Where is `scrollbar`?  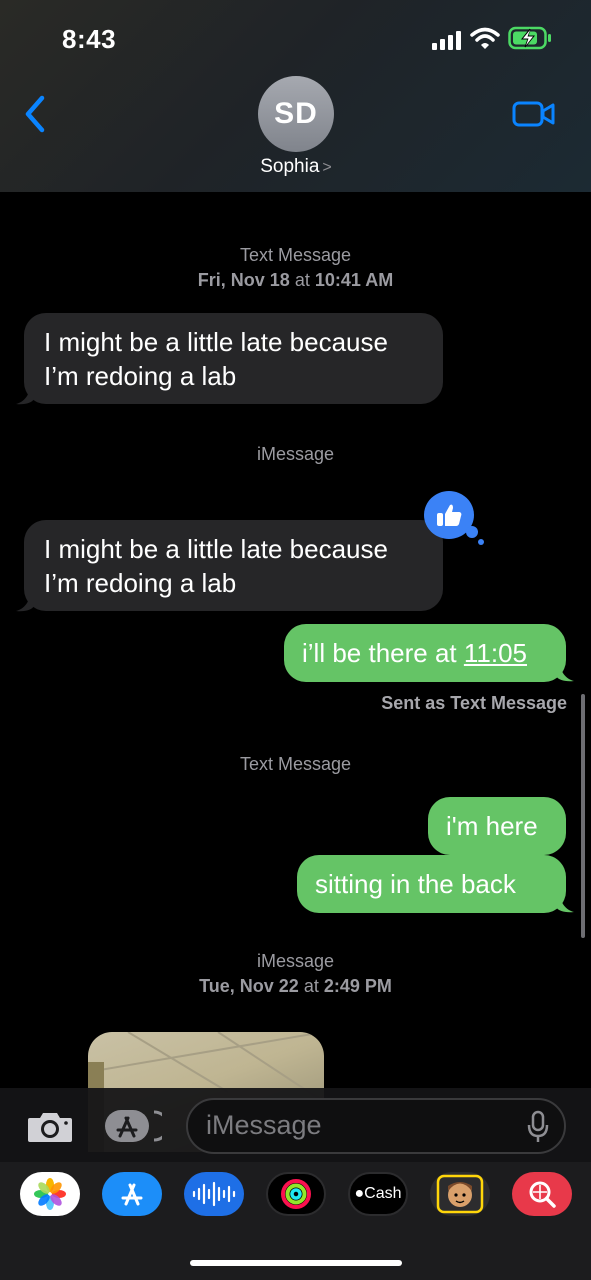
scrollbar is located at coordinates (583, 816).